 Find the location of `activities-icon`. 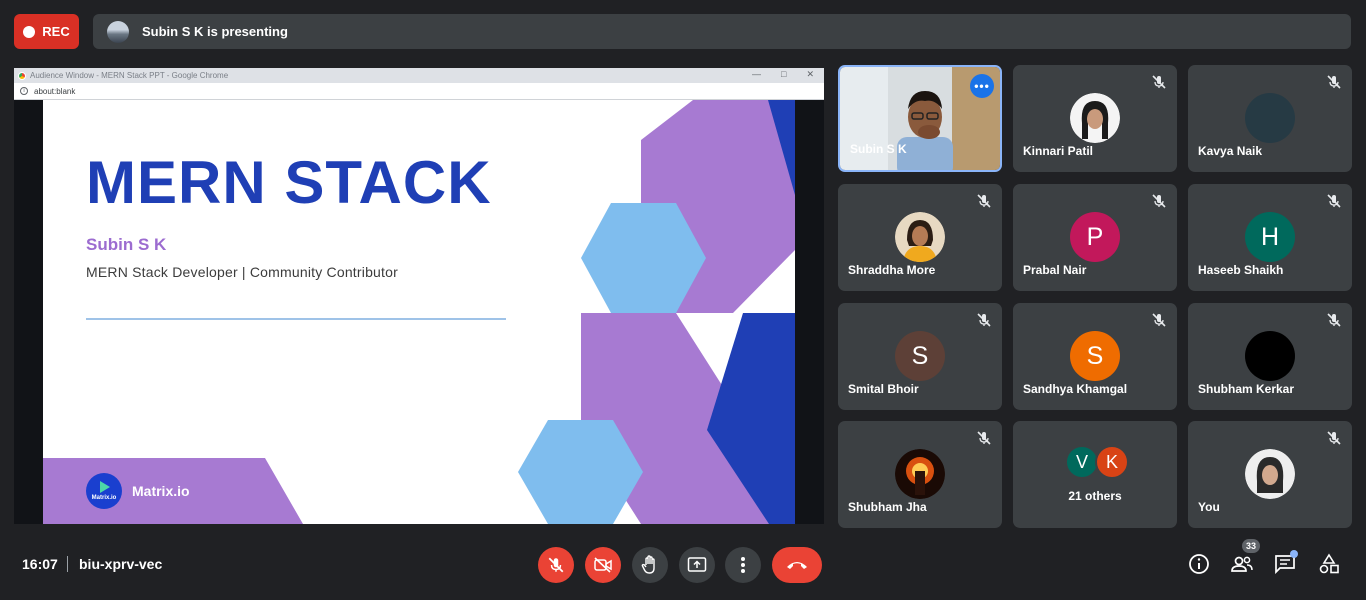

activities-icon is located at coordinates (1329, 563).